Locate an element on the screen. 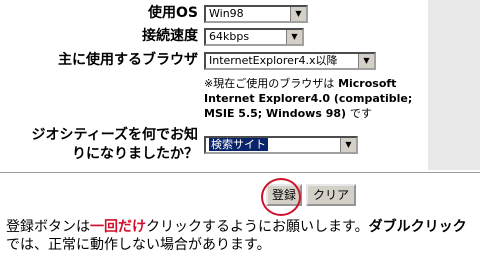 The width and height of the screenshot is (480, 260). speed-label: 接続速度 is located at coordinates (170, 36).